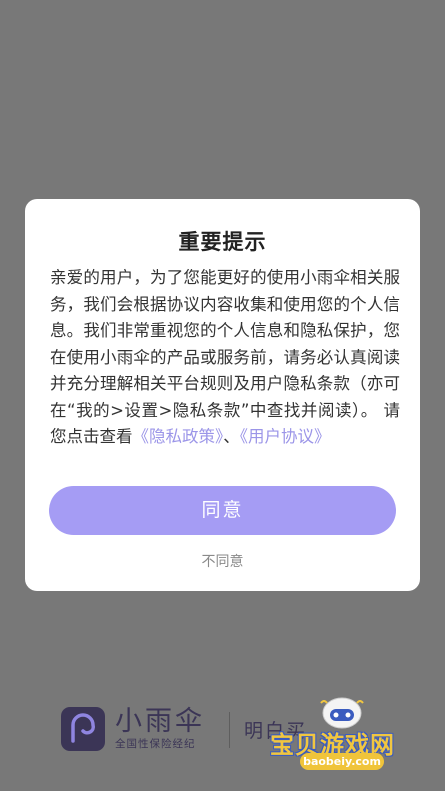 This screenshot has width=445, height=791. What do you see at coordinates (285, 436) in the screenshot?
I see `user-agreement-link: 《用户协议》` at bounding box center [285, 436].